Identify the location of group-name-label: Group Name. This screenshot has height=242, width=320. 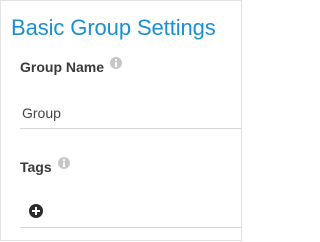
(62, 67).